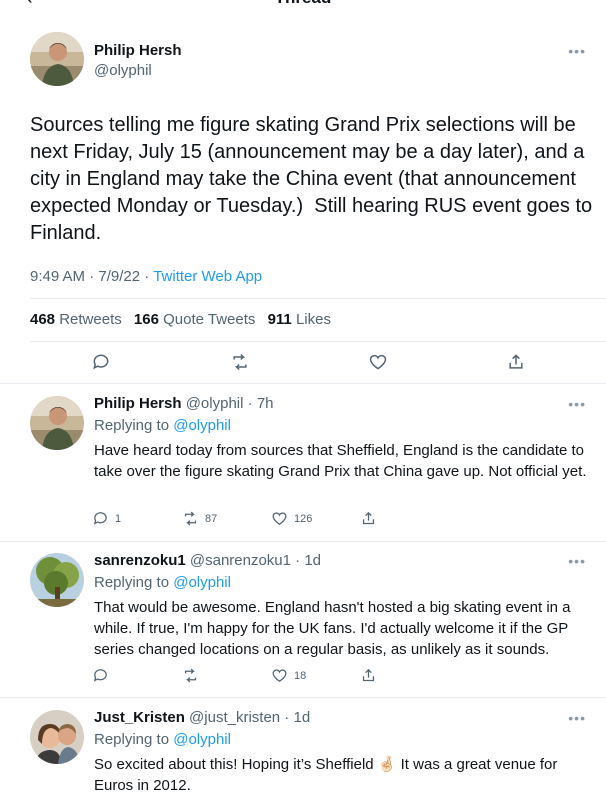 The width and height of the screenshot is (606, 800). Describe the element at coordinates (139, 717) in the screenshot. I see `author-name: Just_Kristen` at that location.